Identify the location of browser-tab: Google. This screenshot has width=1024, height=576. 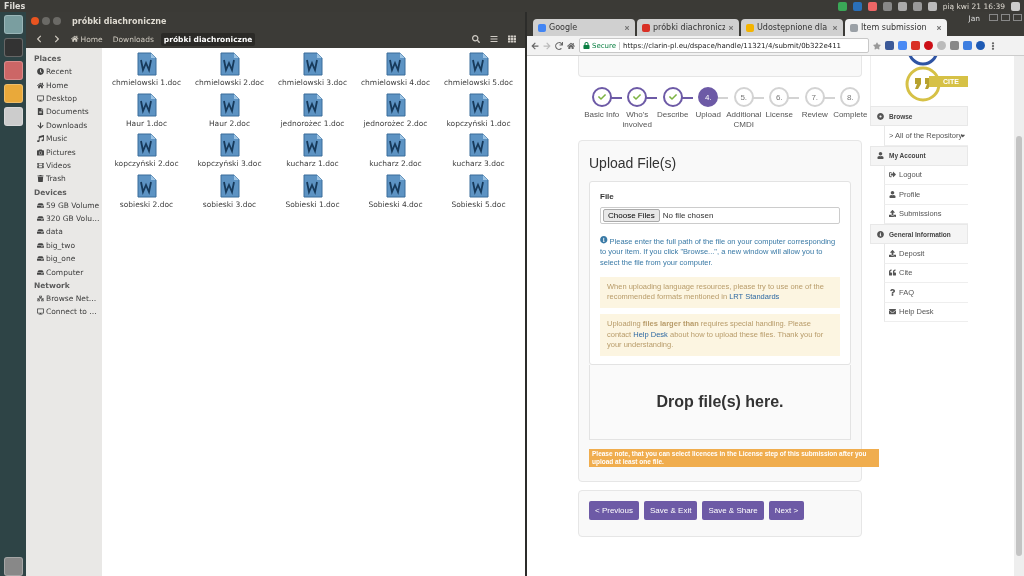
(584, 27).